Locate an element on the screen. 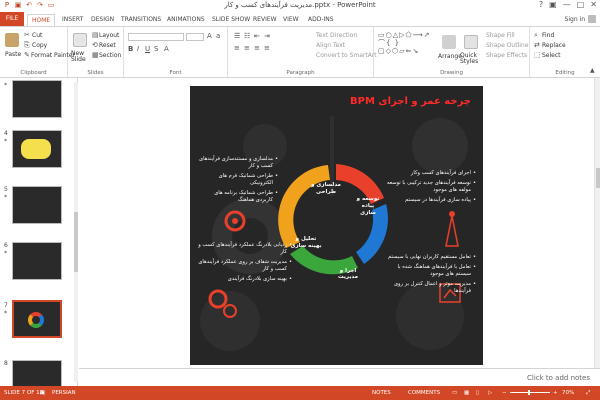 The width and height of the screenshot is (600, 400). copy-button: Copy is located at coordinates (39, 45).